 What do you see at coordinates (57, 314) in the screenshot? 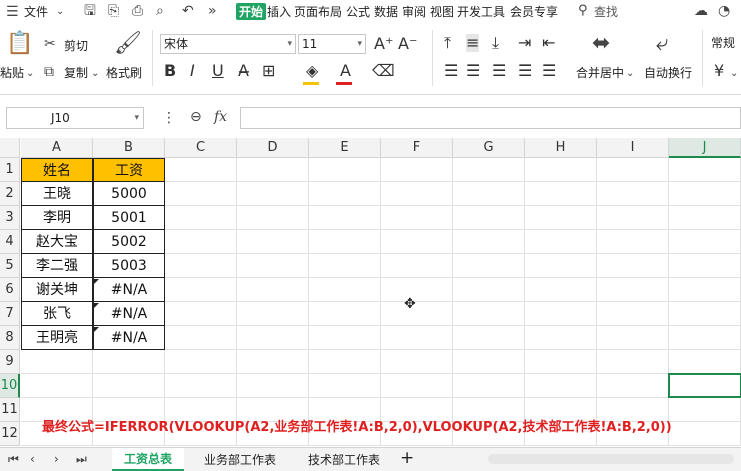
I see `table-cell: 张飞` at bounding box center [57, 314].